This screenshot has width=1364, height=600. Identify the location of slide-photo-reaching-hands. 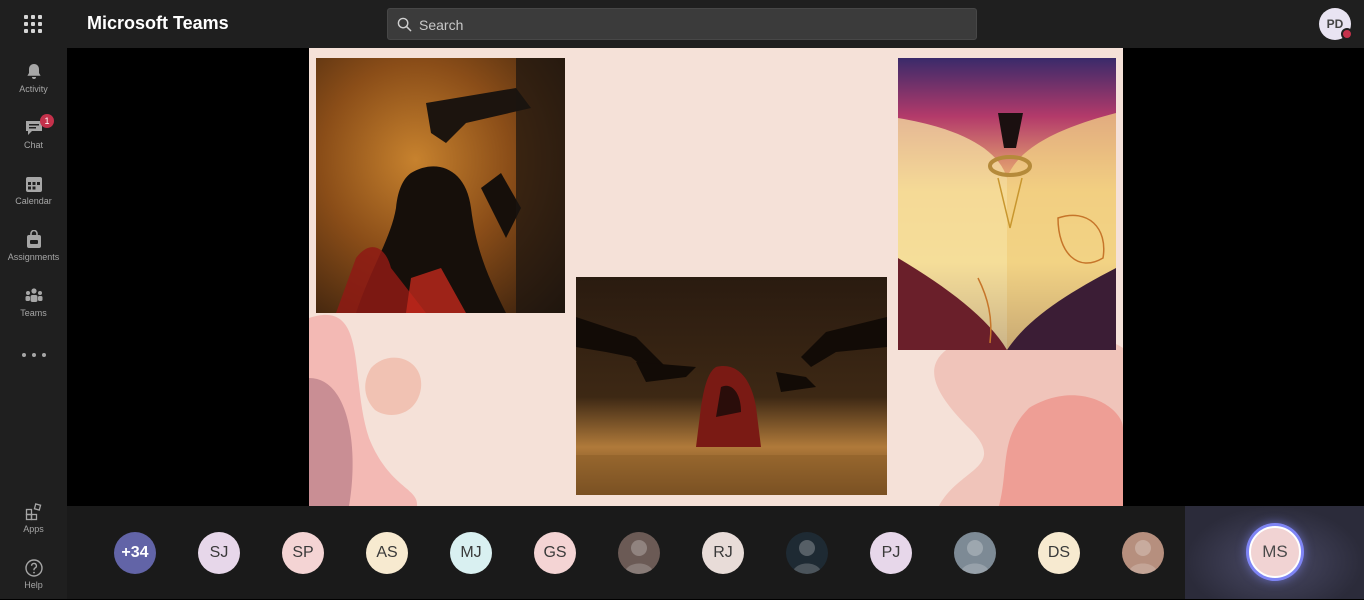
(731, 386).